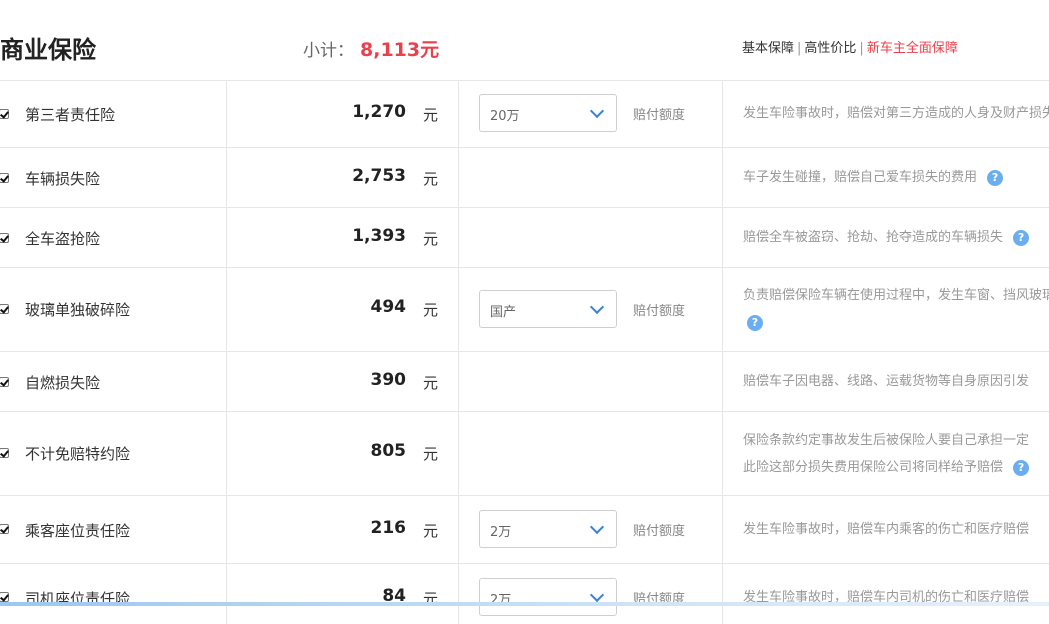 The image size is (1049, 624). Describe the element at coordinates (886, 381) in the screenshot. I see `insurance-desc: 赔偿车子因电器、线路、运载货物等自身原因引发` at that location.